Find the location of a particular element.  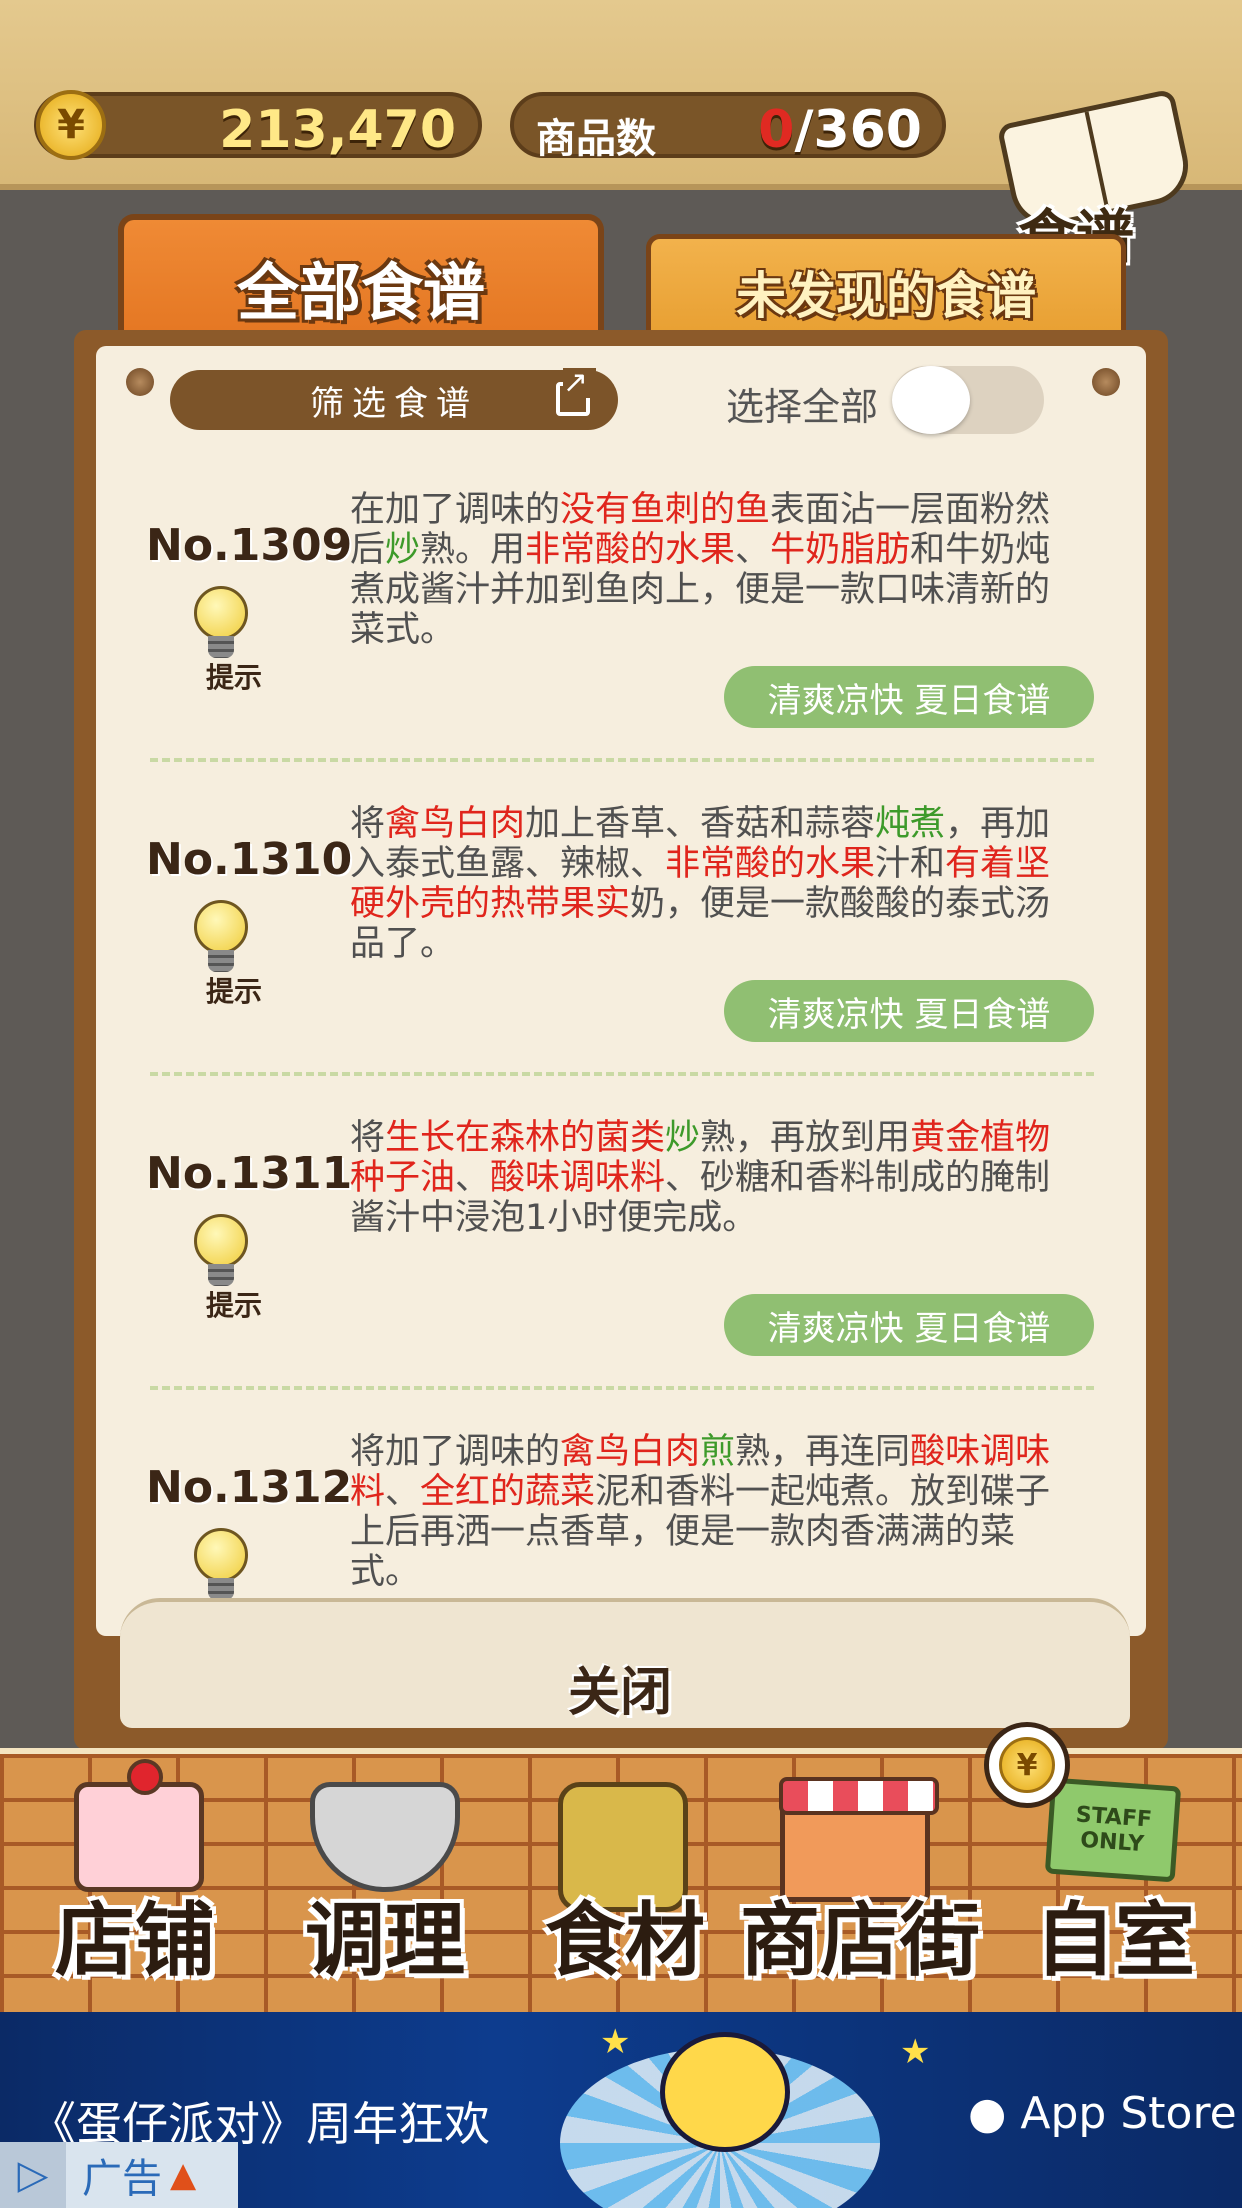

desc-text: 在加了调味的 is located at coordinates (455, 510).